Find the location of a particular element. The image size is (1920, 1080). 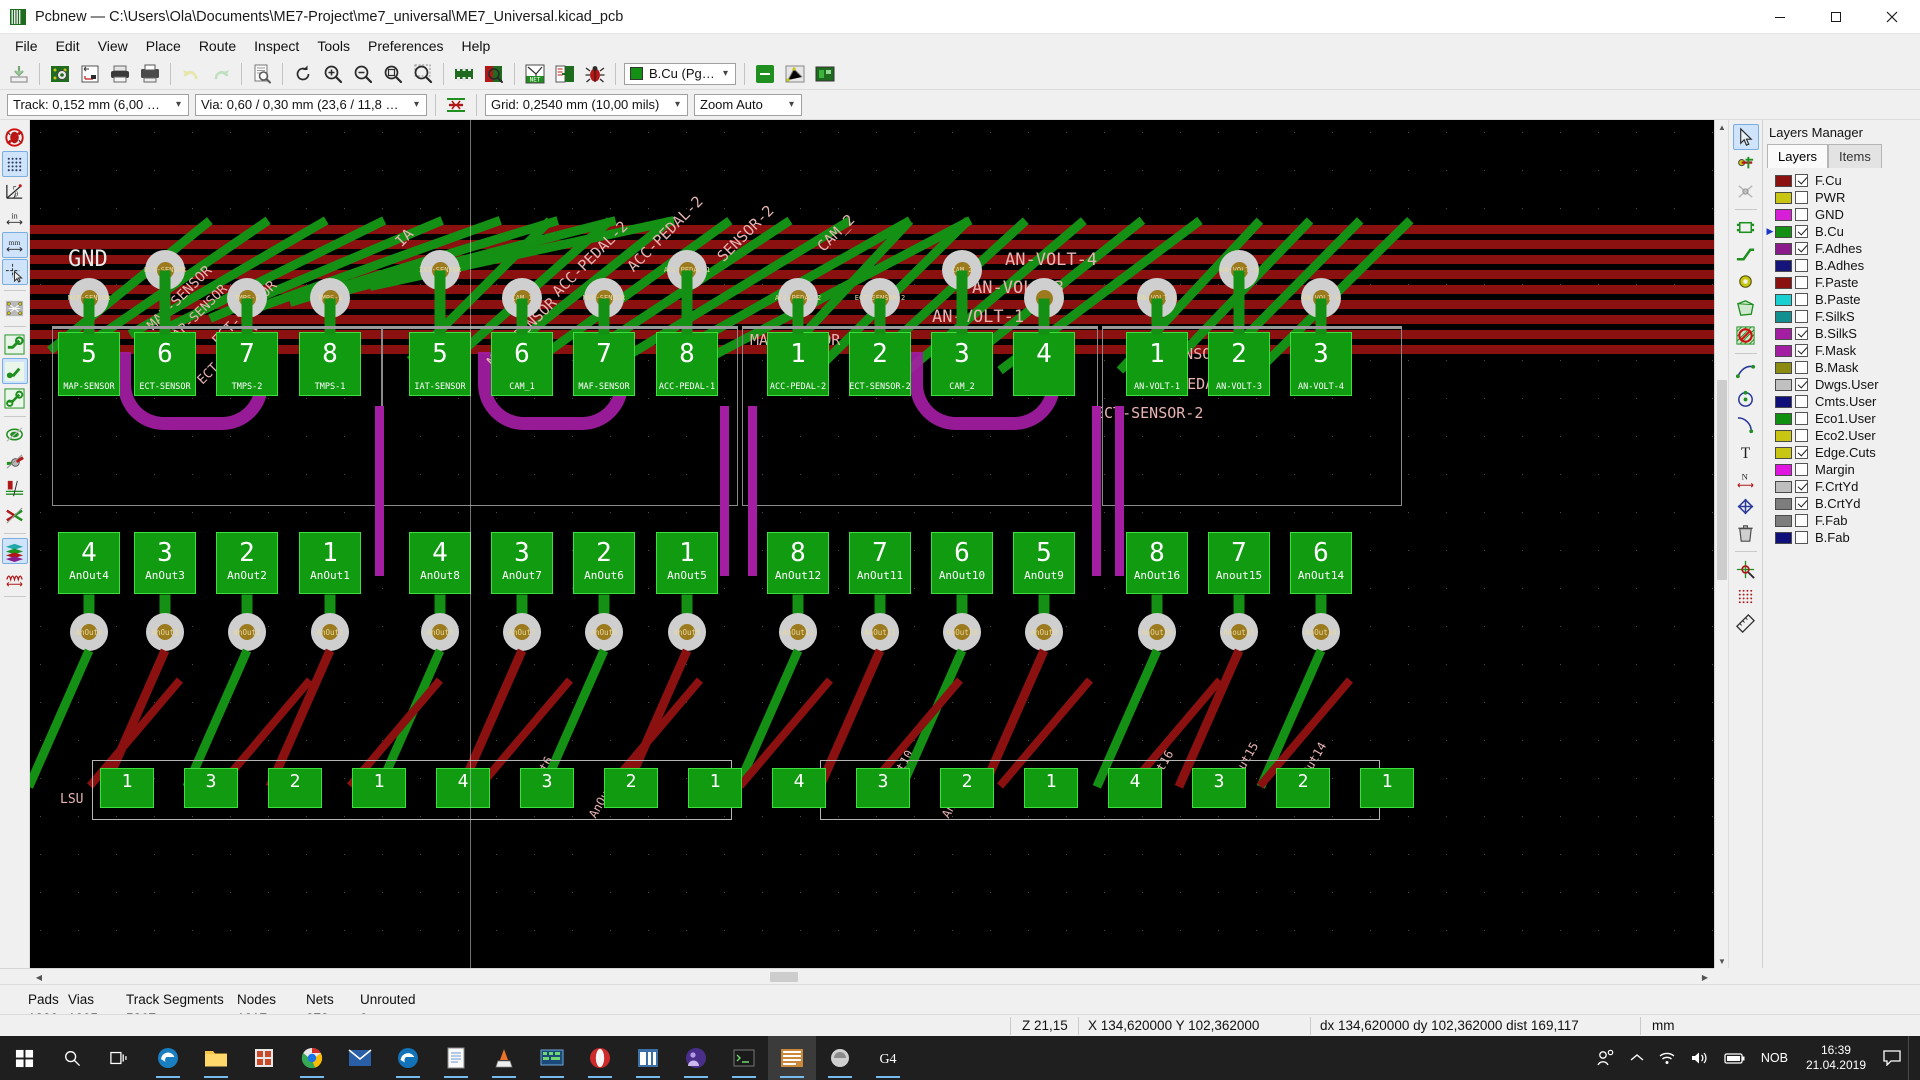

zoom-out-icon is located at coordinates (363, 74).